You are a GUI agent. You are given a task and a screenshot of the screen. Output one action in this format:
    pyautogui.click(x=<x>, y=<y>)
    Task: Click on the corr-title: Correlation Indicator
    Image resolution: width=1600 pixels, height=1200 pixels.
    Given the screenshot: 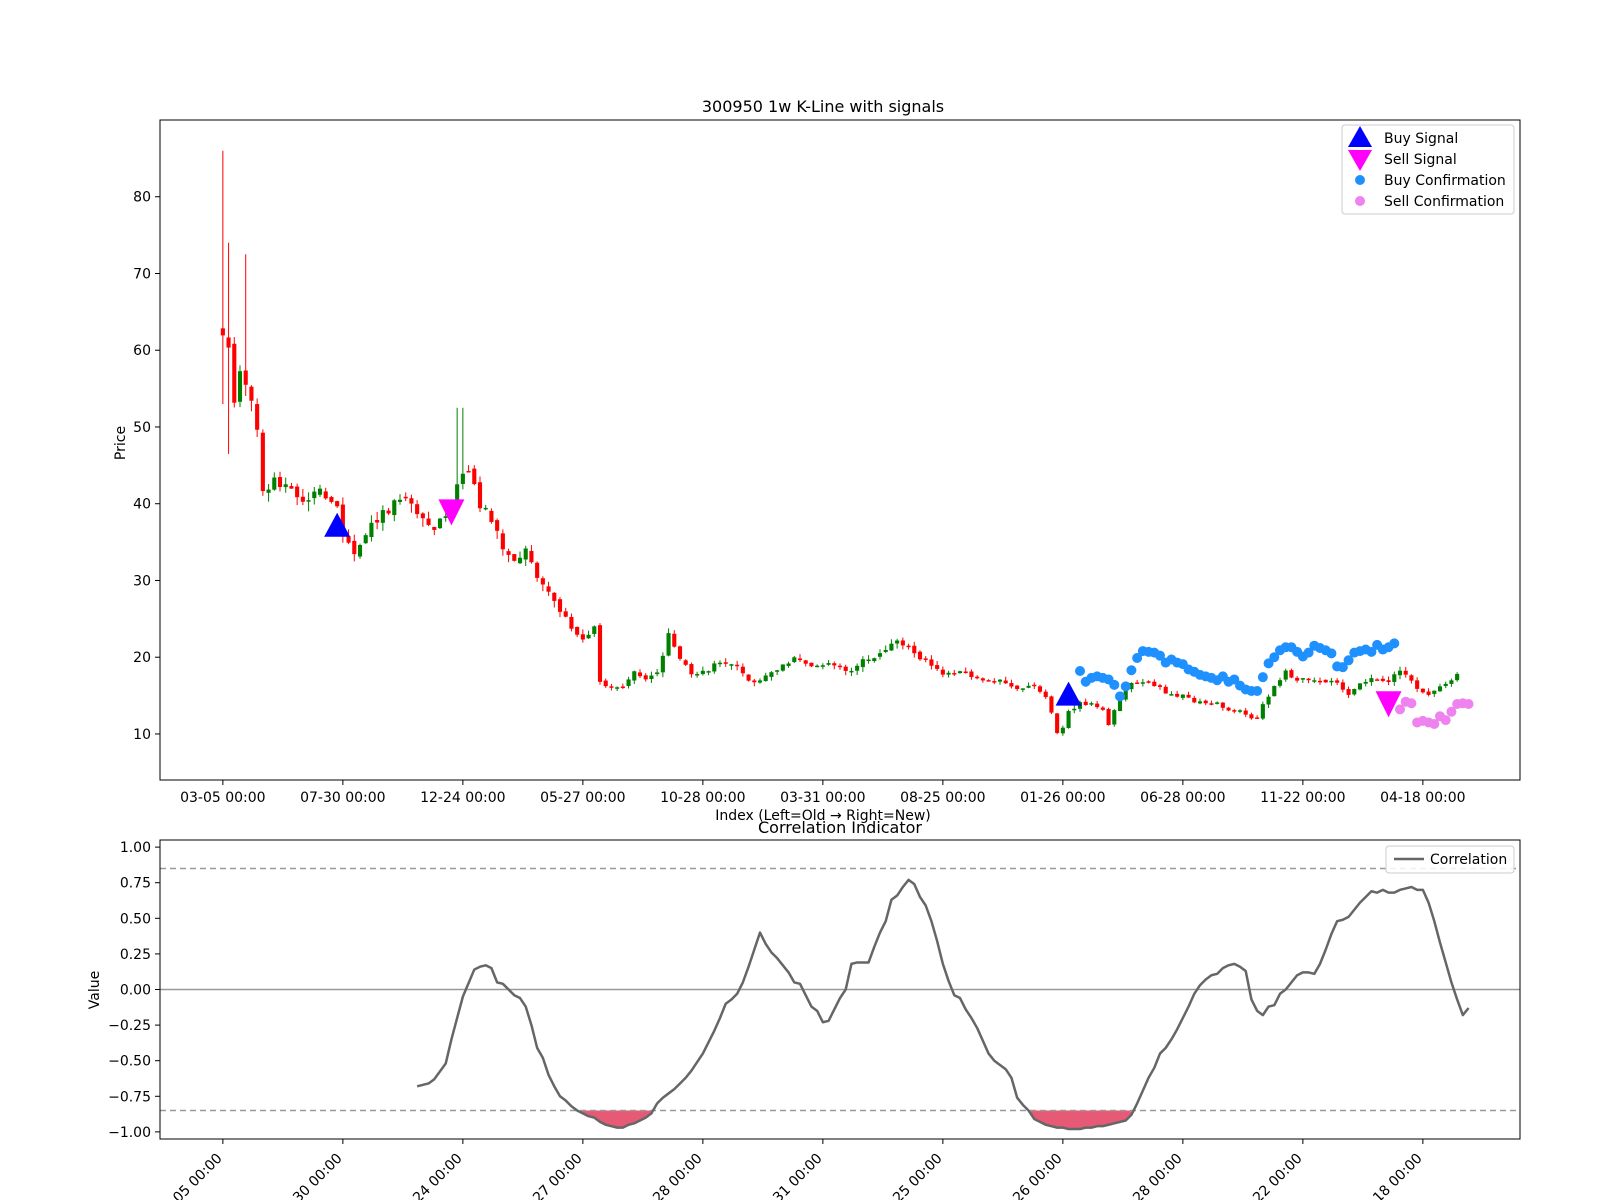 What is the action you would take?
    pyautogui.click(x=840, y=827)
    